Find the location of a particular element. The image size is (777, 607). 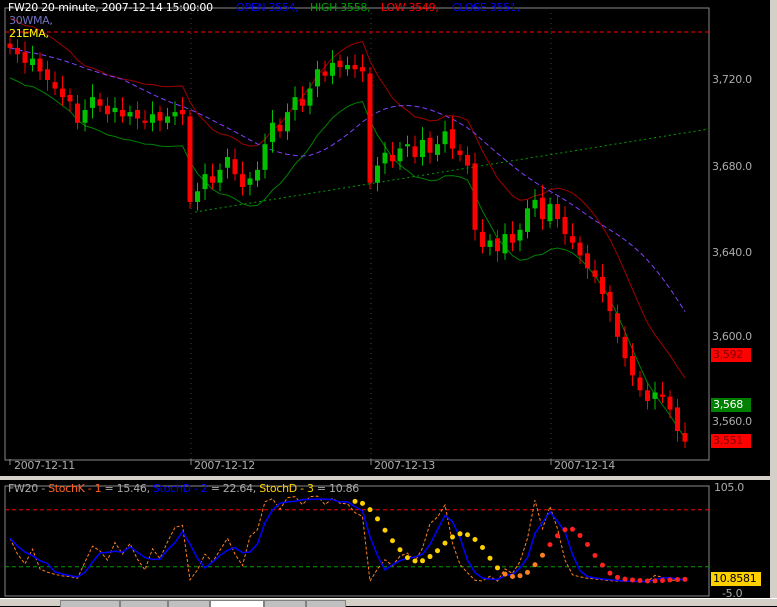

price-tick: 3,640.0 is located at coordinates (732, 252).